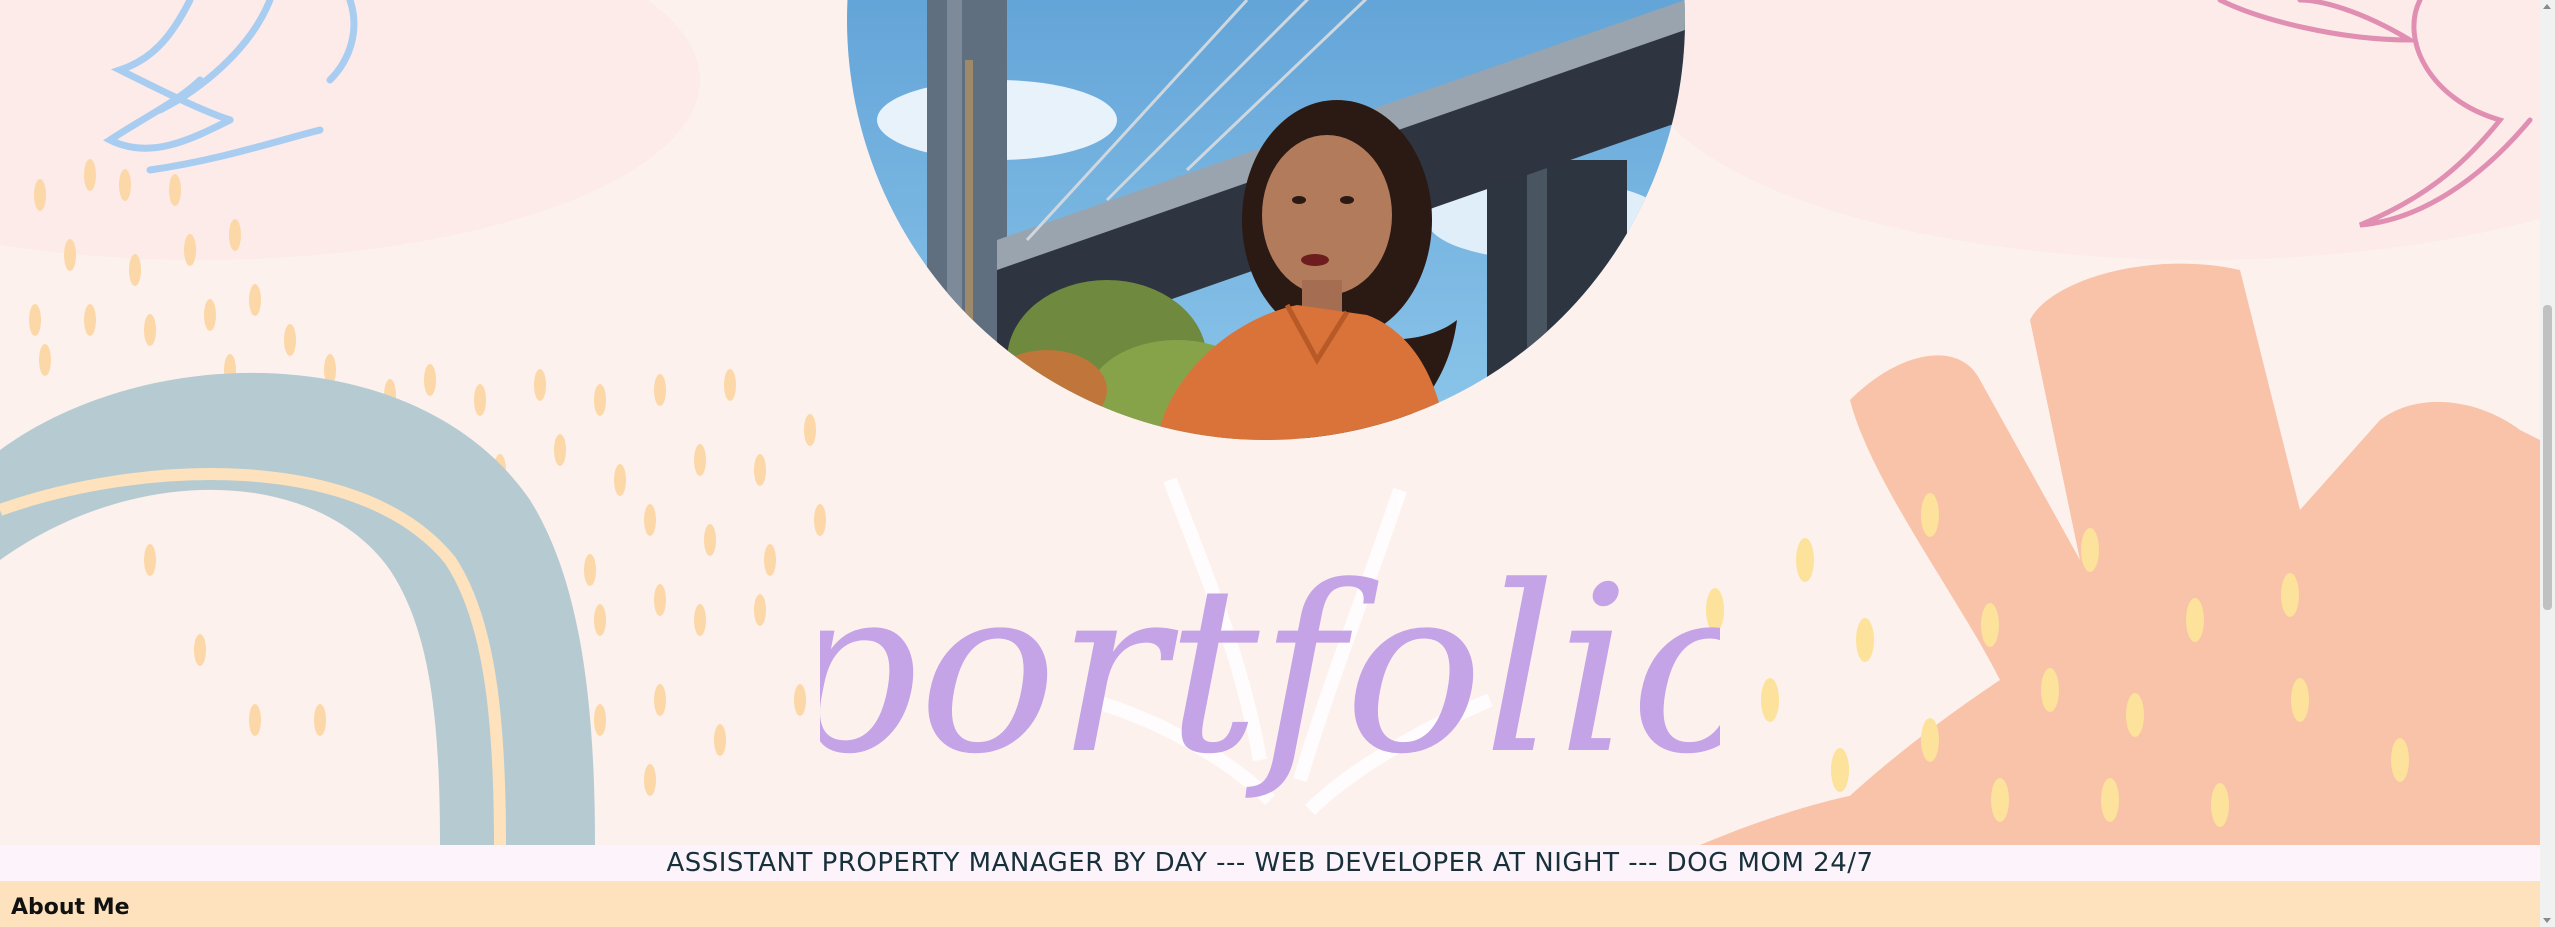 Image resolution: width=2555 pixels, height=927 pixels. I want to click on scroll-down-arrow-icon, so click(2547, 920).